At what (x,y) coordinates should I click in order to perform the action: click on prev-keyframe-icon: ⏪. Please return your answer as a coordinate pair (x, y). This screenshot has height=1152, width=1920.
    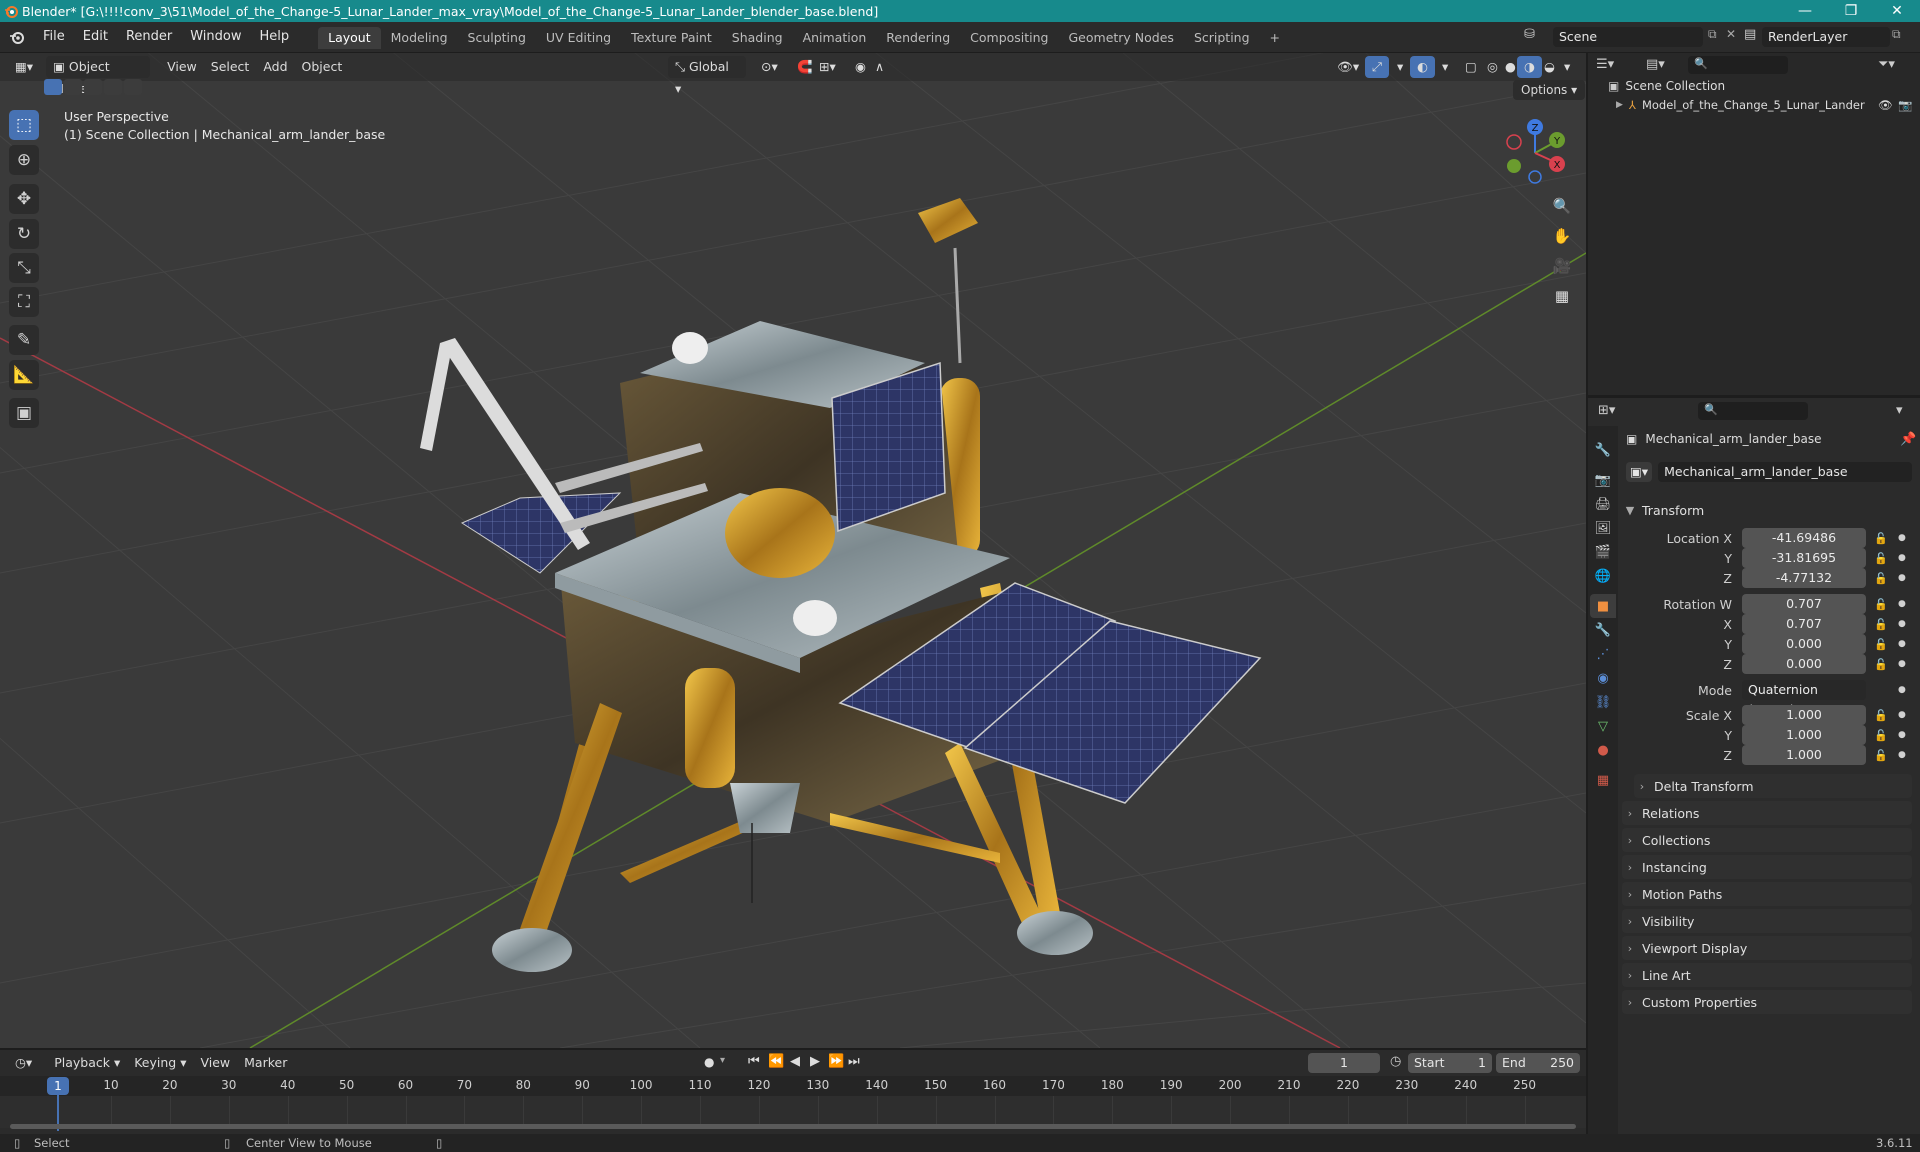
    Looking at the image, I should click on (776, 1061).